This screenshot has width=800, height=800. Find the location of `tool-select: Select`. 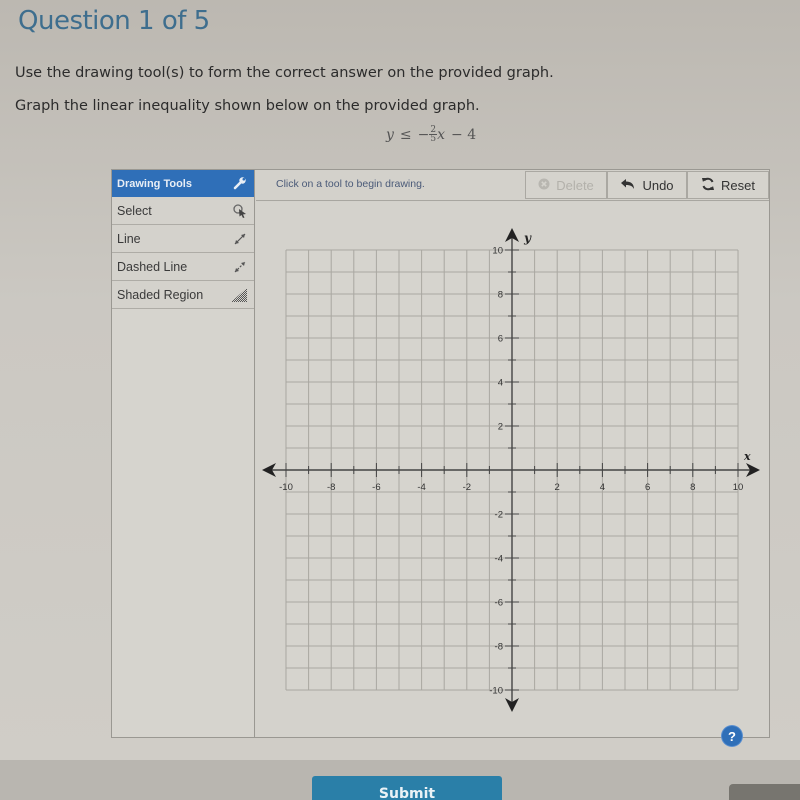

tool-select: Select is located at coordinates (183, 211).